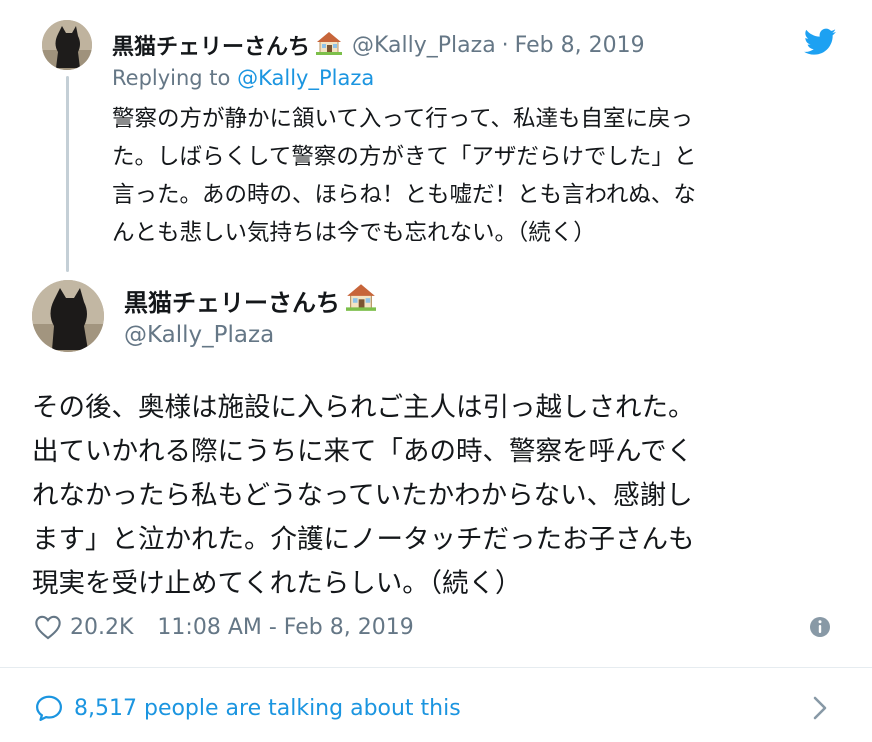 This screenshot has height=742, width=872. I want to click on parent-avatar, so click(67, 45).